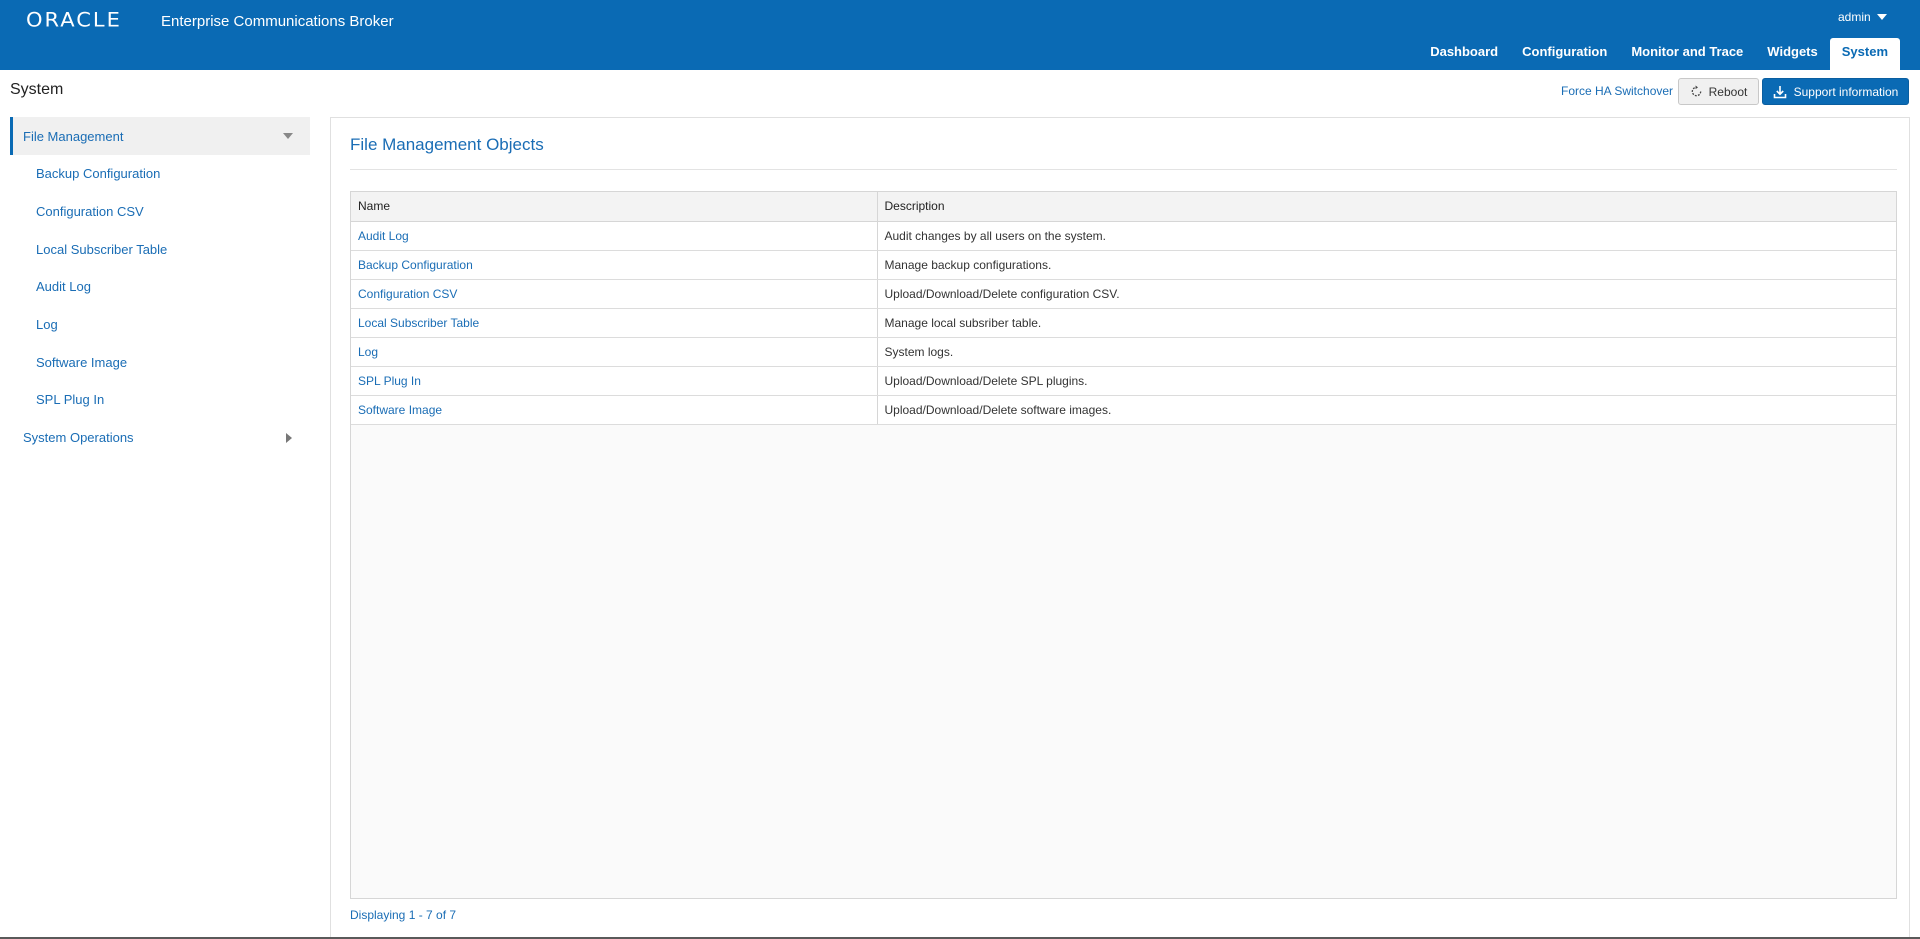 Image resolution: width=1920 pixels, height=939 pixels. Describe the element at coordinates (160, 212) in the screenshot. I see `sidebar-item-configuration-csv: Configuration CSV` at that location.